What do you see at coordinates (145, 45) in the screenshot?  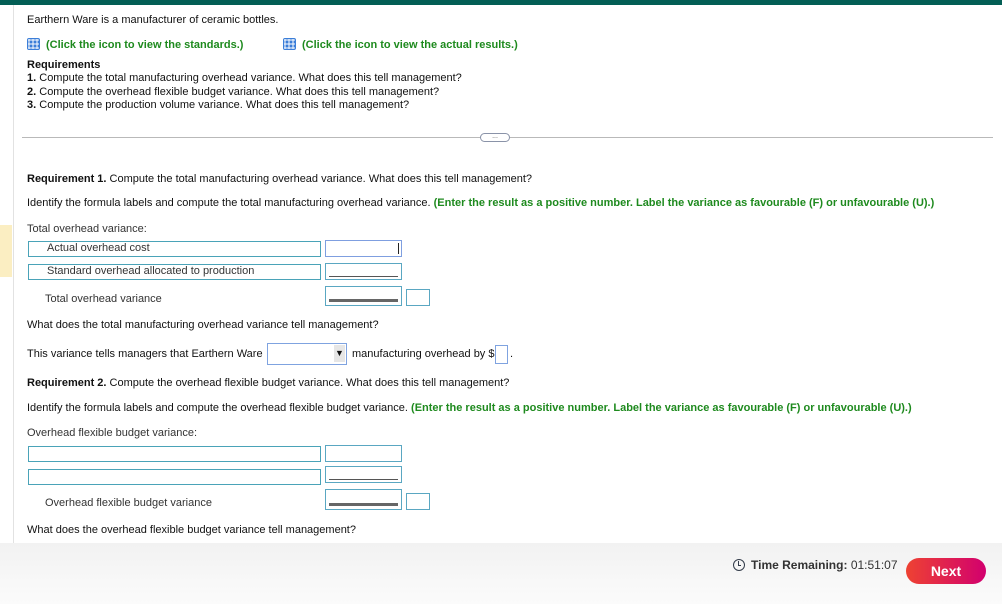 I see `standards-link-label: (Click the icon to view the standards.)` at bounding box center [145, 45].